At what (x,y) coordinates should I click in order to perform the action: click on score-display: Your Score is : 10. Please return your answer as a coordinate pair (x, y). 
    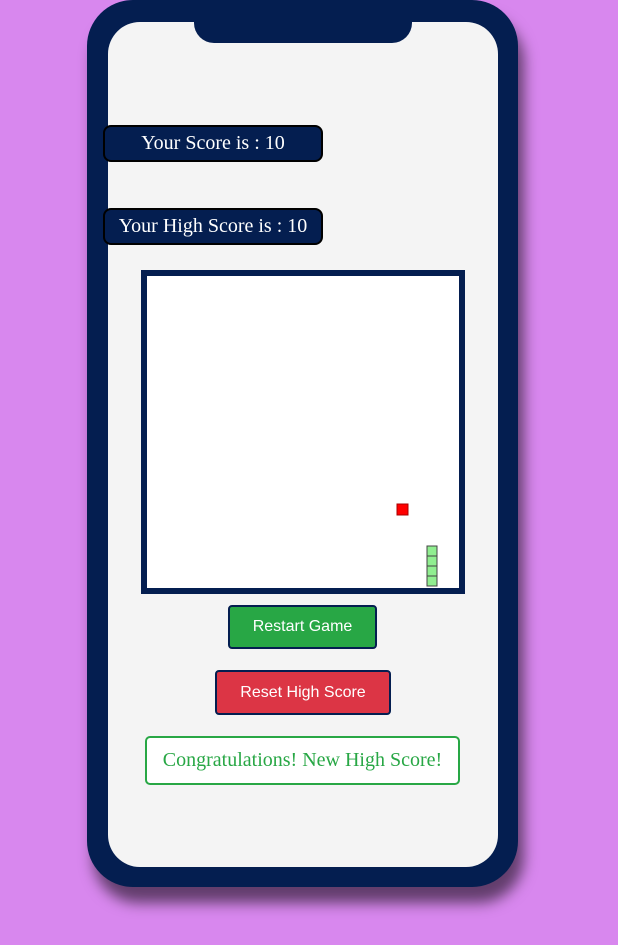
    Looking at the image, I should click on (213, 143).